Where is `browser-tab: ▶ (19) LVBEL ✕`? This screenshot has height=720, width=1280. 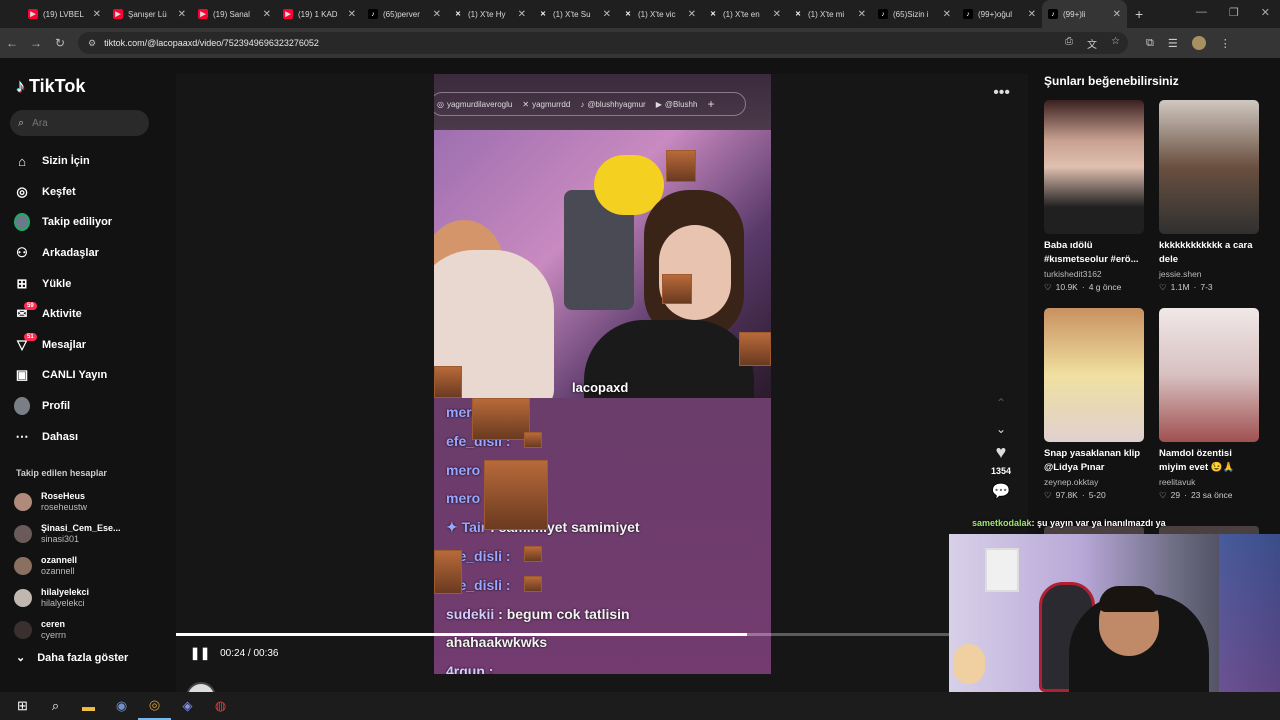
browser-tab: ▶ (19) LVBEL ✕ is located at coordinates (64, 14).